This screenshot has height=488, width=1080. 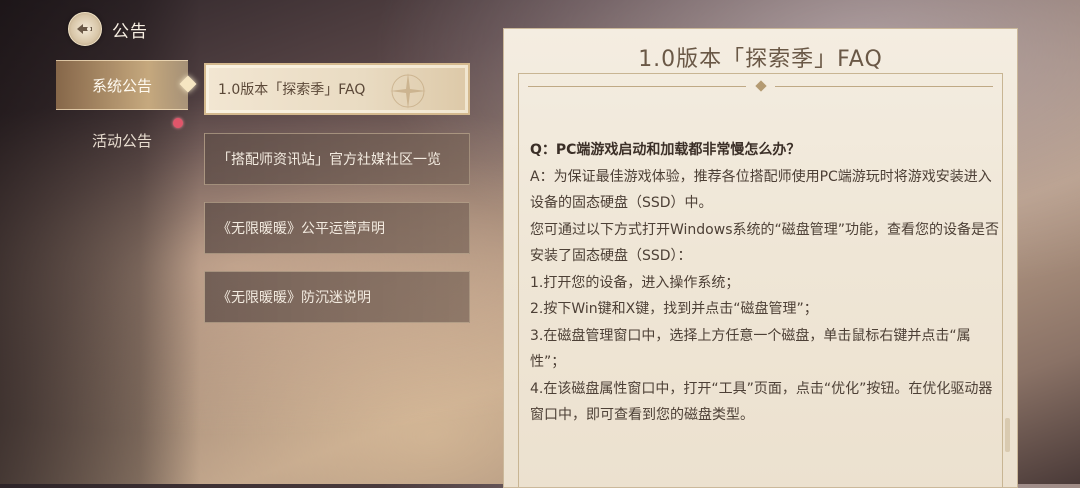 I want to click on list-item-social-media: 「搭配师资讯站」官方社媒社区一览, so click(x=337, y=159).